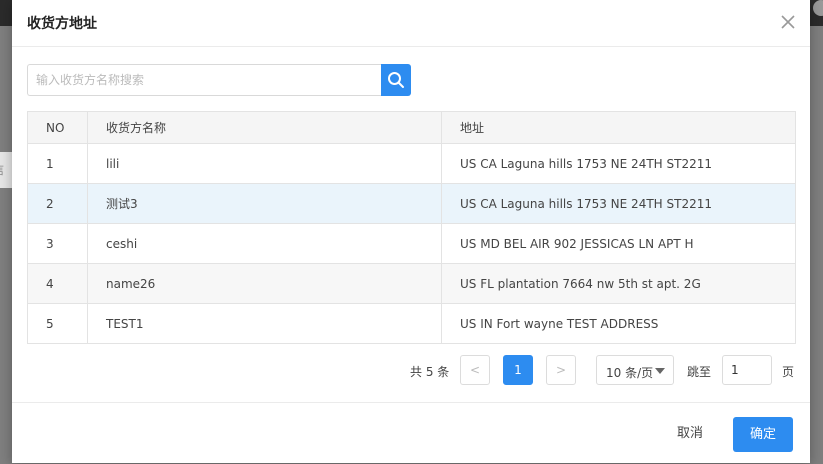 The height and width of the screenshot is (464, 823). I want to click on cell-address: US FL plantation 7664 nw 5th st apt. 2G, so click(618, 283).